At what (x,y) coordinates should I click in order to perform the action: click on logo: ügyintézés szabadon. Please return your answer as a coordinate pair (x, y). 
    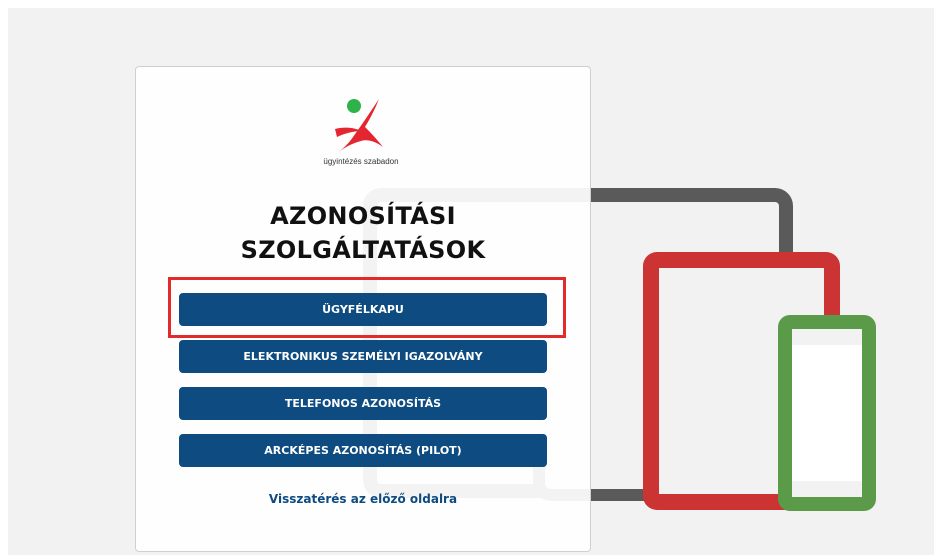
    Looking at the image, I should click on (361, 137).